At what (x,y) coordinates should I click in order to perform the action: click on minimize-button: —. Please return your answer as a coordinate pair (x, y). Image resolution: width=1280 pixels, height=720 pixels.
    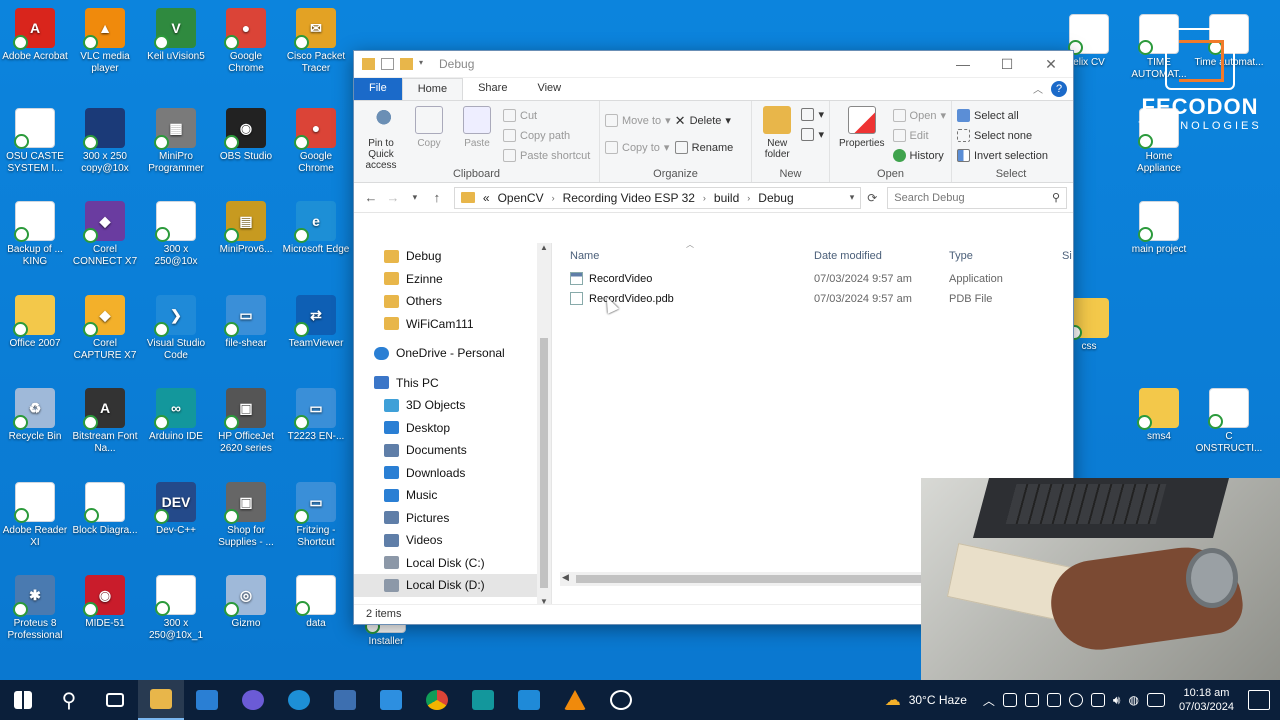
    Looking at the image, I should click on (963, 64).